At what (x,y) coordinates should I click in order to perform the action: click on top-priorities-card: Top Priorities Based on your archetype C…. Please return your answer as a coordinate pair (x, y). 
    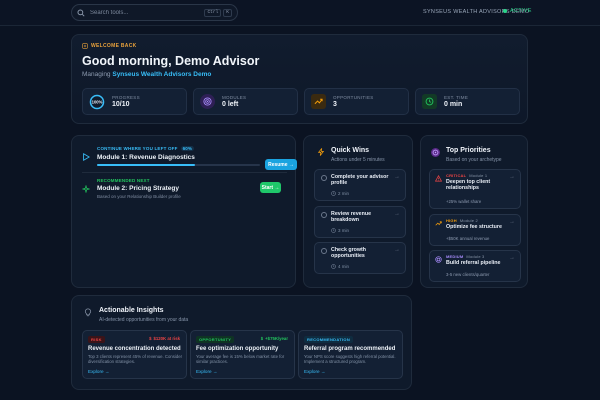
    Looking at the image, I should click on (474, 211).